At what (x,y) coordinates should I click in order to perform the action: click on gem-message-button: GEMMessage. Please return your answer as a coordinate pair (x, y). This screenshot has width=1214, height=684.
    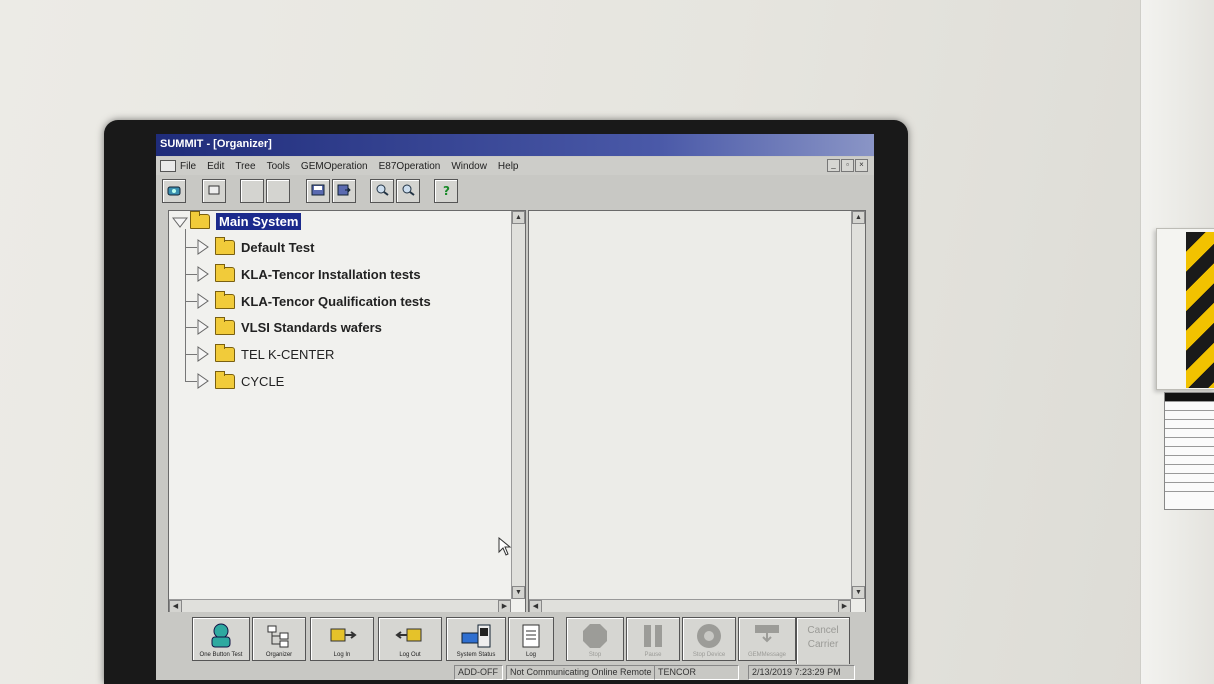
    Looking at the image, I should click on (767, 639).